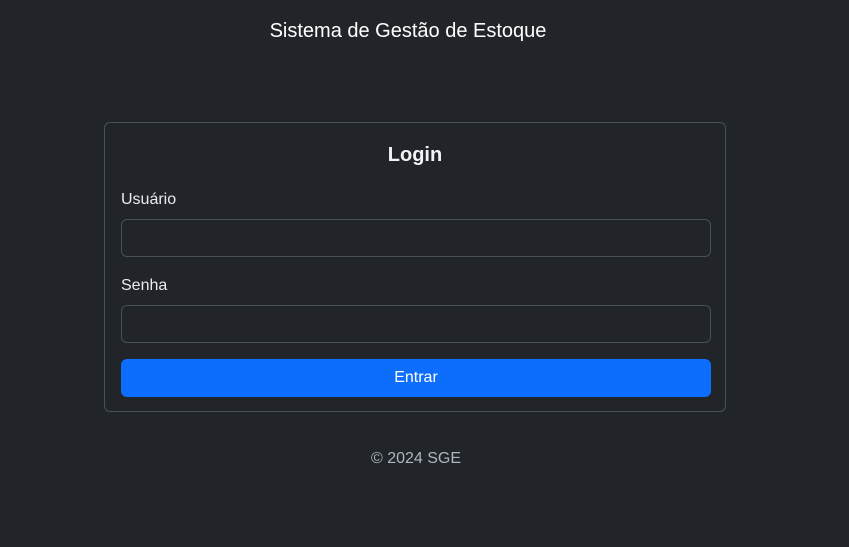 This screenshot has width=849, height=547. Describe the element at coordinates (408, 31) in the screenshot. I see `app-title: Sistema de Gestão de Estoque` at that location.